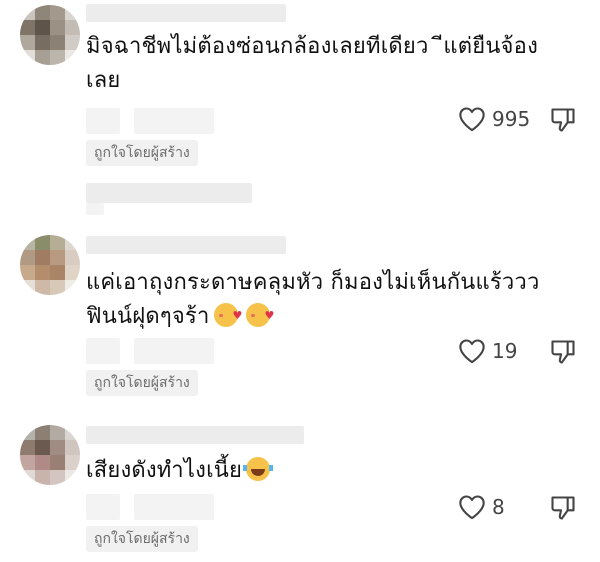 Image resolution: width=600 pixels, height=562 pixels. I want to click on comment-text-line: เสียงดังทำไงเนี้ย, so click(326, 471).